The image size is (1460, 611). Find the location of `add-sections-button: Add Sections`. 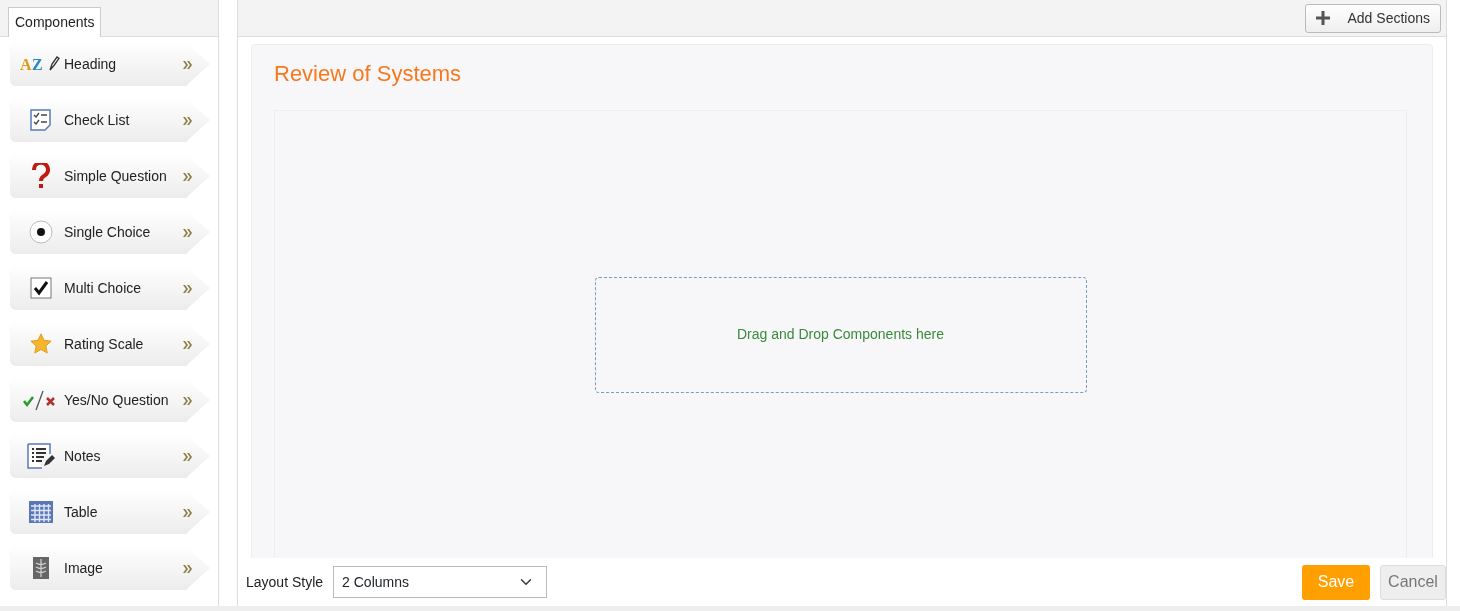

add-sections-button: Add Sections is located at coordinates (1372, 18).